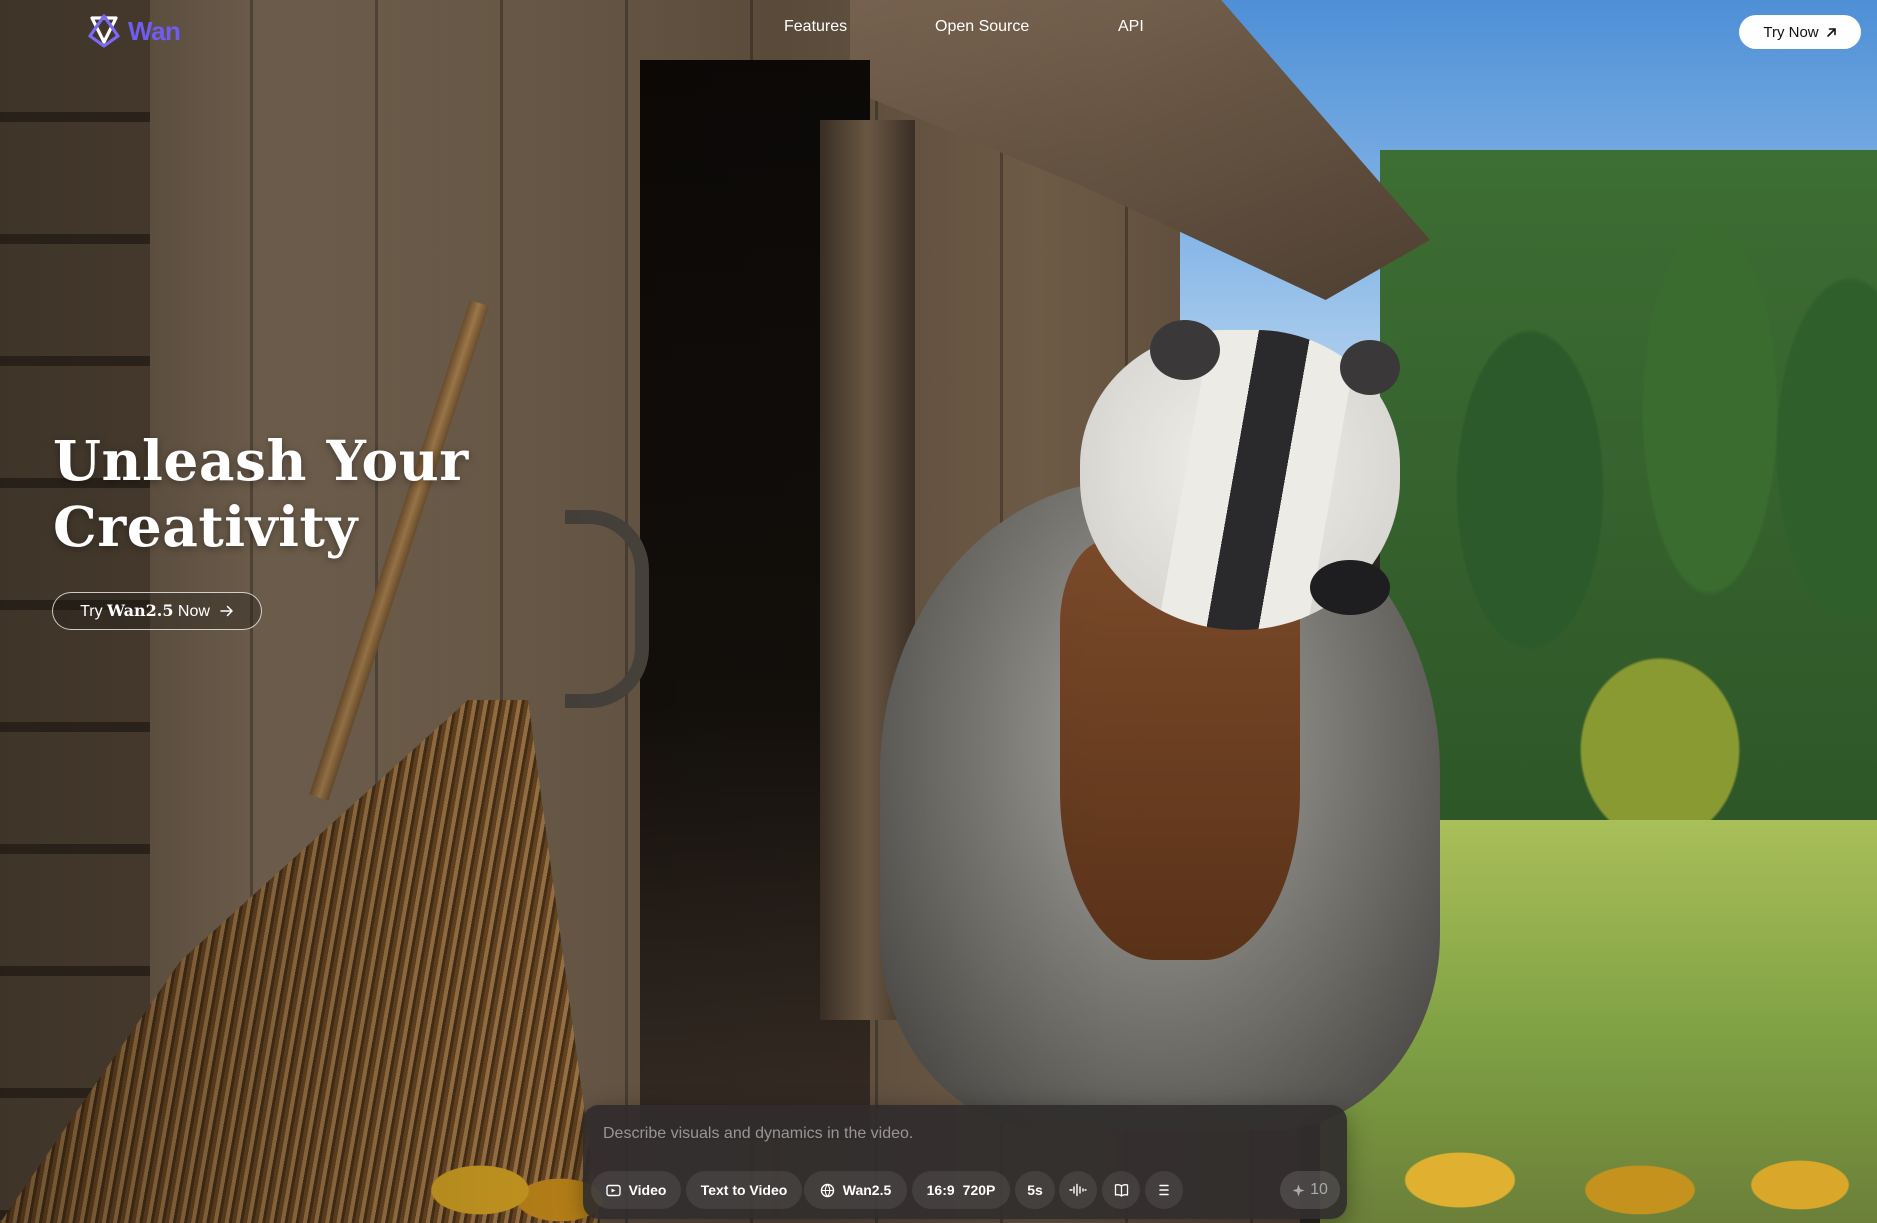 The image size is (1877, 1223). What do you see at coordinates (963, 1134) in the screenshot?
I see `prompt-input` at bounding box center [963, 1134].